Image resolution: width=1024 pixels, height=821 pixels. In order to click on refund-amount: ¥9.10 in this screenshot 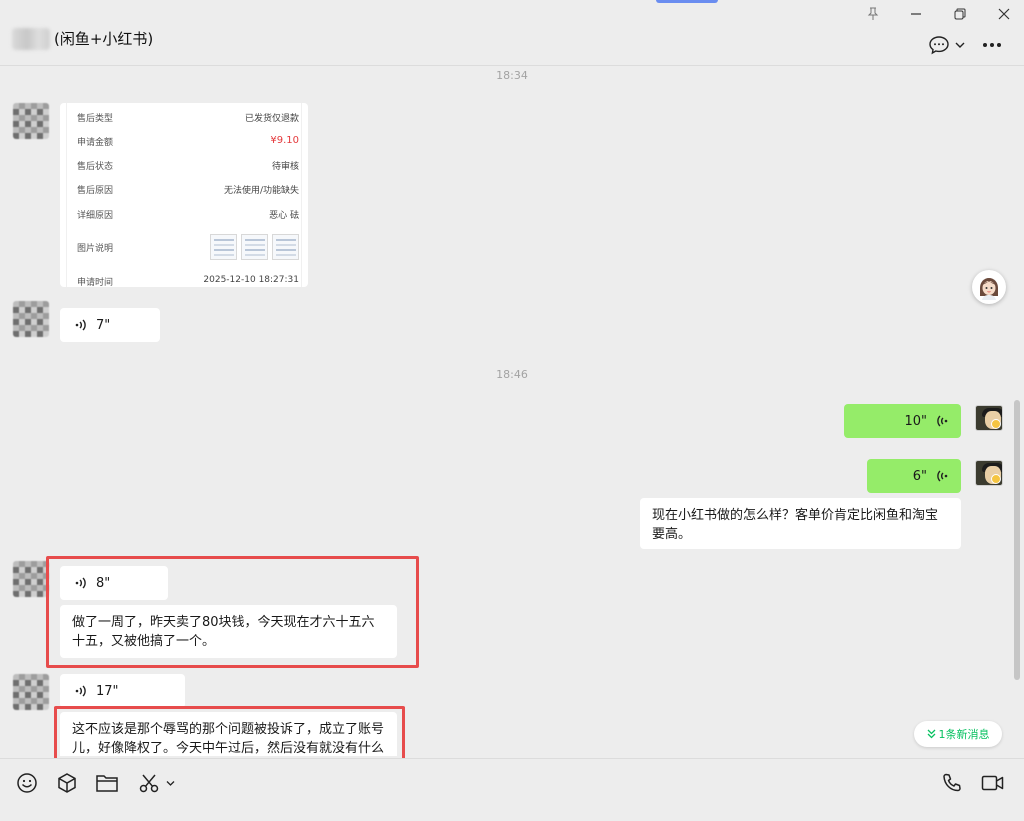, I will do `click(284, 140)`.